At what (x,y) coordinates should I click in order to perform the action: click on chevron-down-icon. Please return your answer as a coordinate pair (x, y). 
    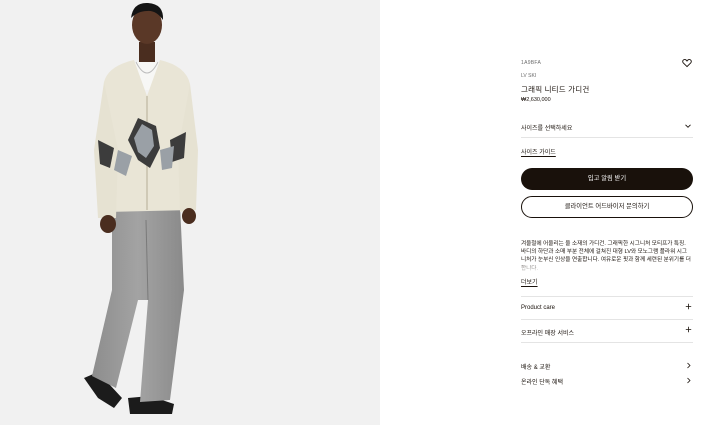
    Looking at the image, I should click on (688, 126).